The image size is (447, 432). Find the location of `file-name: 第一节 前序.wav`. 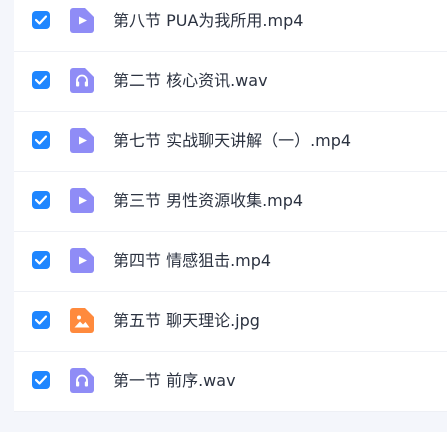

file-name: 第一节 前序.wav is located at coordinates (174, 381).